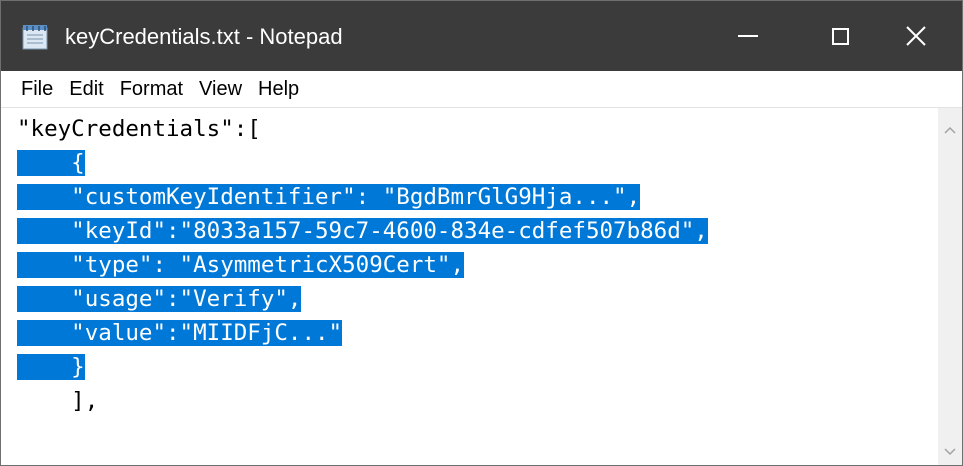 This screenshot has width=963, height=466. I want to click on line-text: "keyCredentials":[, so click(139, 129).